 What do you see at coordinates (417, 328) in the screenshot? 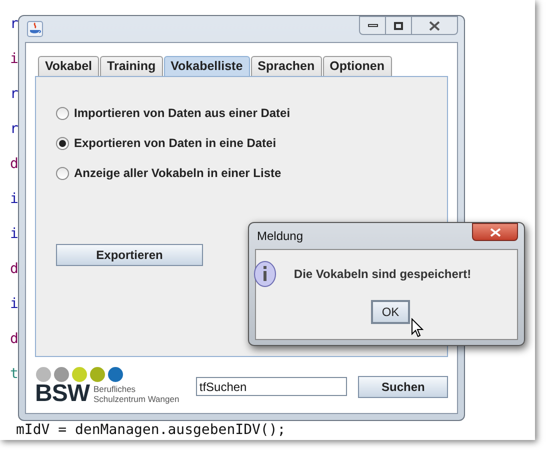
I see `mouse-cursor-icon` at bounding box center [417, 328].